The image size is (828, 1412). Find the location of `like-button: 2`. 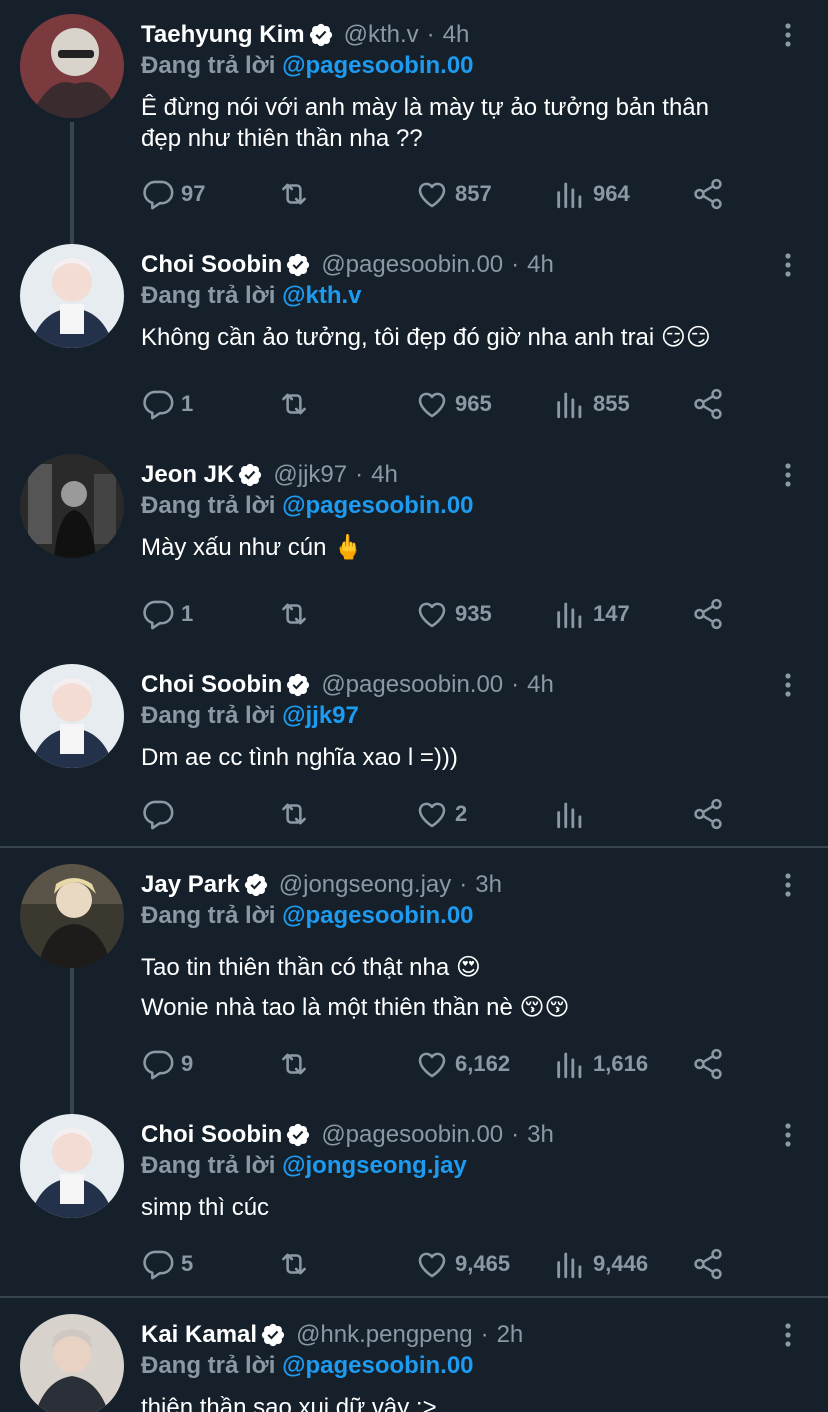

like-button: 2 is located at coordinates (441, 814).